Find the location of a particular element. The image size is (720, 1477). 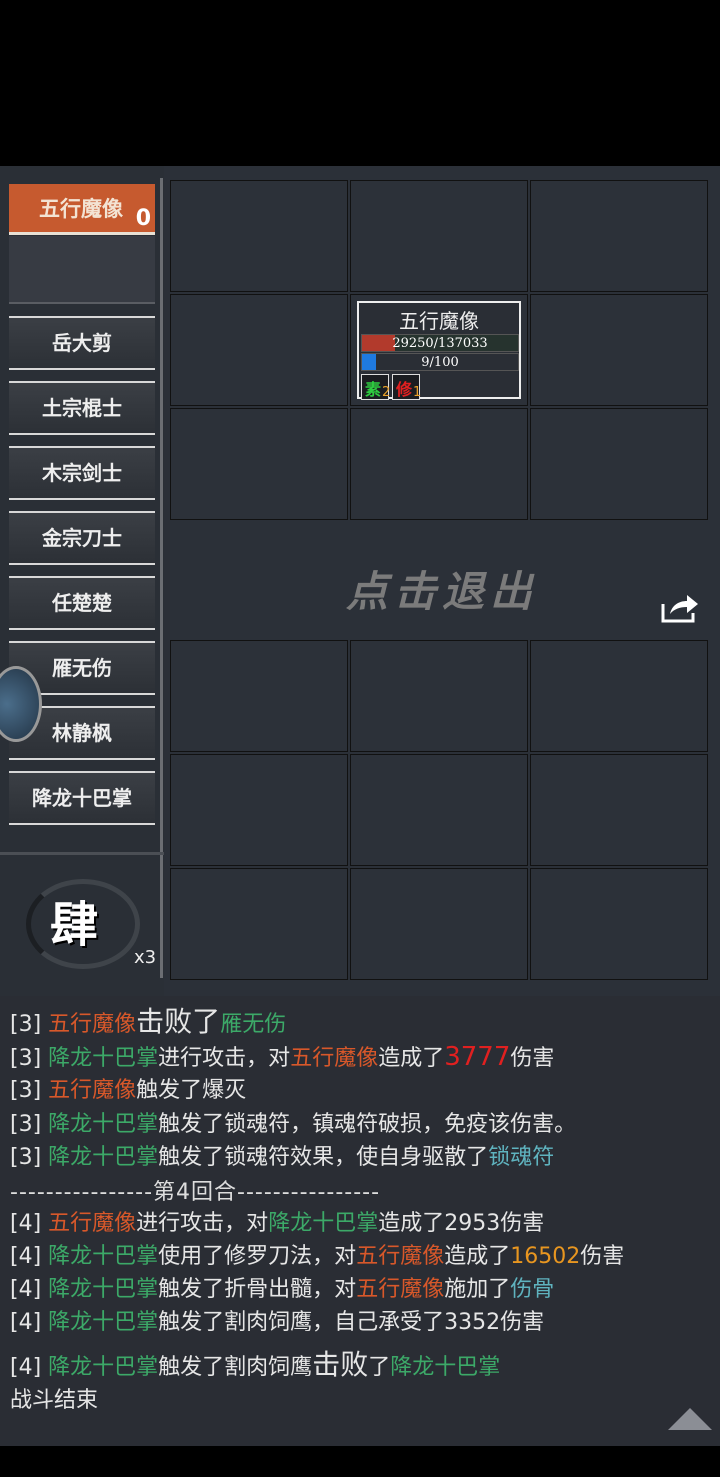

speed-control: 肆 x3 is located at coordinates (82, 925).